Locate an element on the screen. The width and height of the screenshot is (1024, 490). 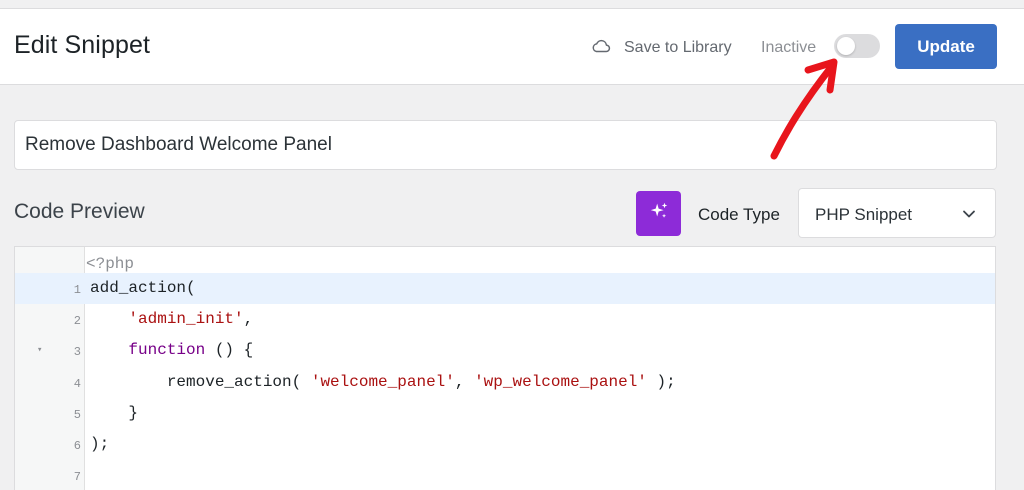
line-number: 4 is located at coordinates (77, 383).